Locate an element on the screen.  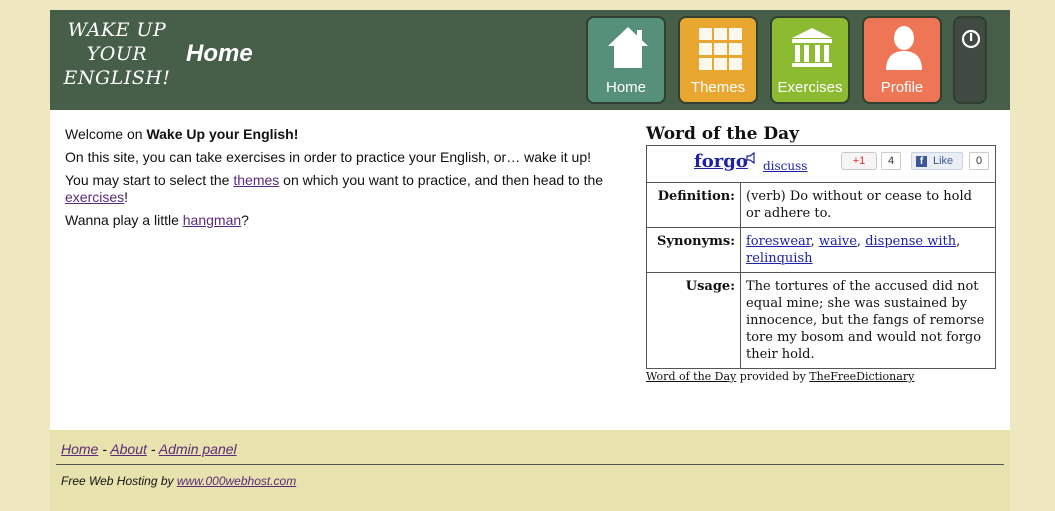
like-count: 0 is located at coordinates (979, 161).